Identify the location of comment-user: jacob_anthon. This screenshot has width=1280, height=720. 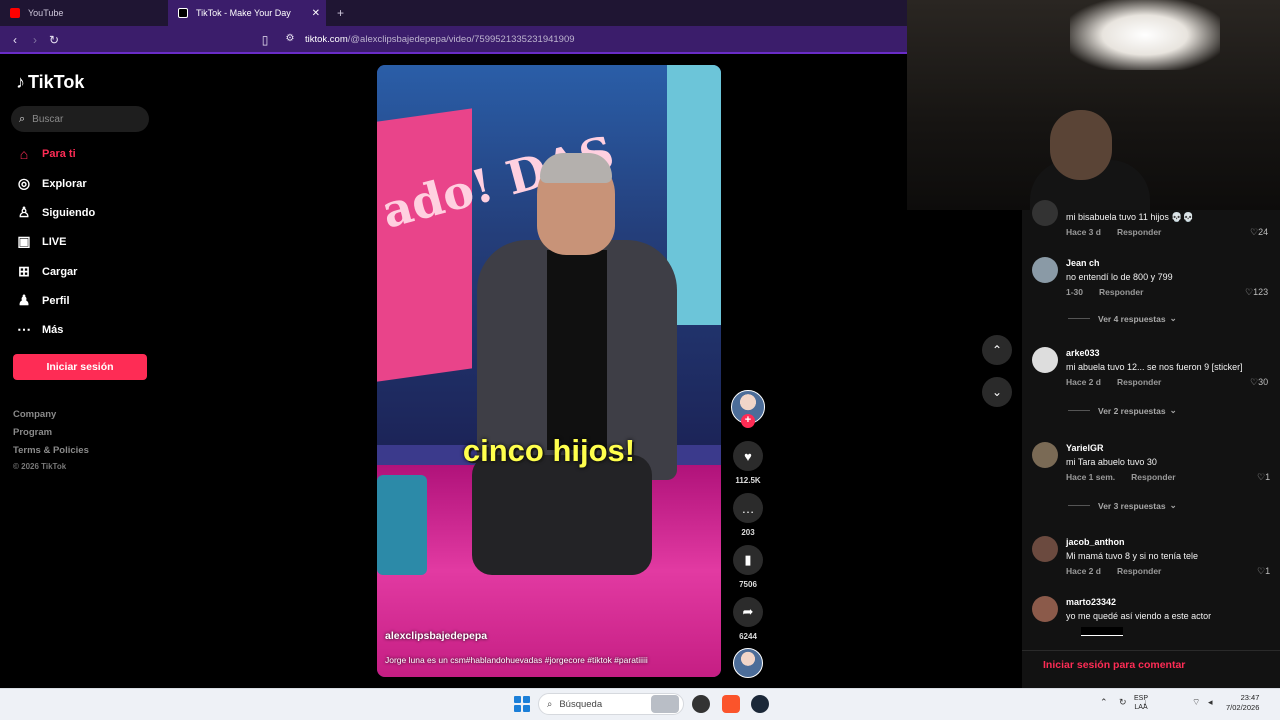
(1095, 542).